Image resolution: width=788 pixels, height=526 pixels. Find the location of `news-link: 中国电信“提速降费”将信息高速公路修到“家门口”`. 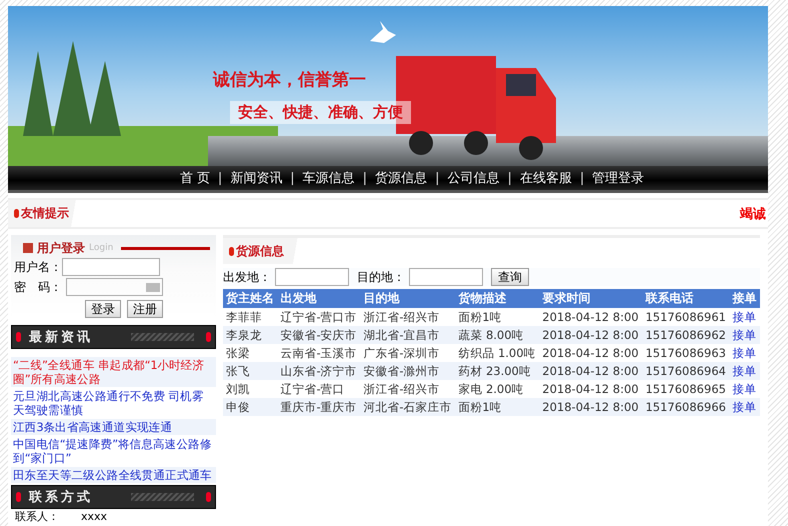

news-link: 中国电信“提速降费”将信息高速公路修到“家门口” is located at coordinates (113, 451).